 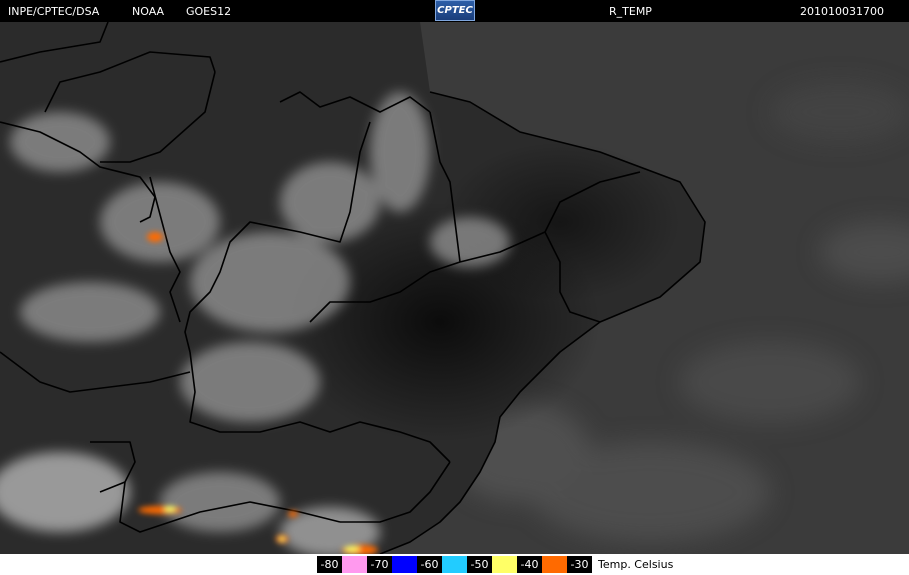 I want to click on agency-label: NOAA, so click(x=148, y=11).